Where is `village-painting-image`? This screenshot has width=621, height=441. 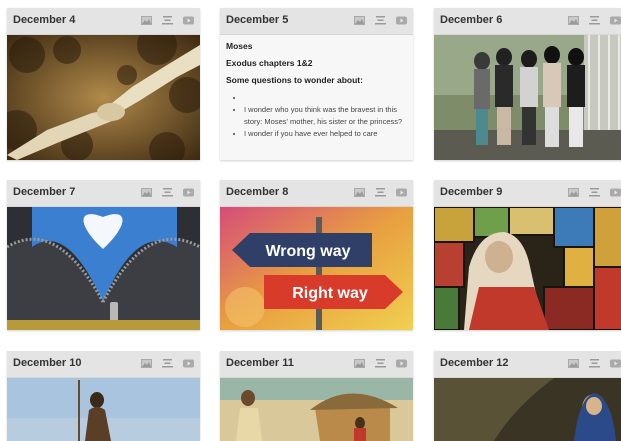
village-painting-image is located at coordinates (316, 409).